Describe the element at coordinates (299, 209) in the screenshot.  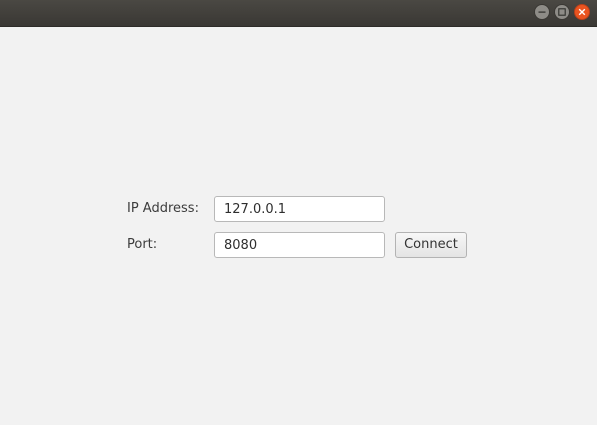
I see `ip-address-input` at that location.